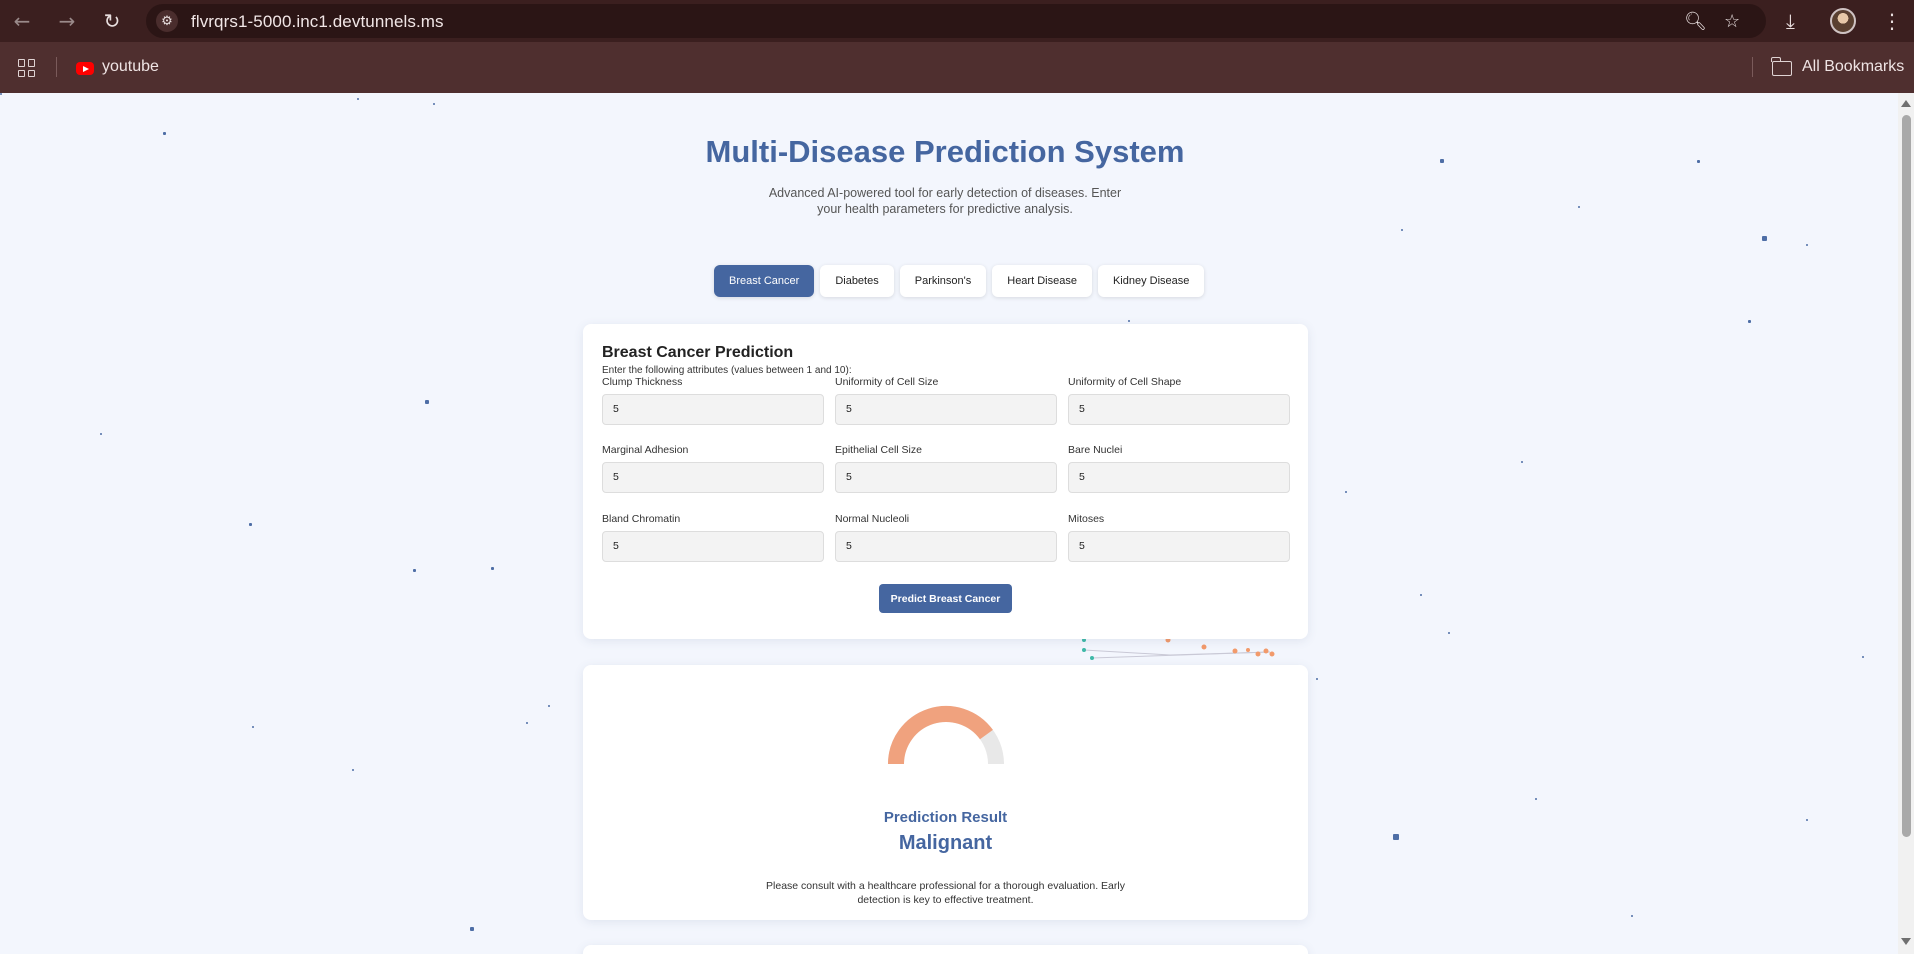 The height and width of the screenshot is (954, 1914). Describe the element at coordinates (1843, 21) in the screenshot. I see `profile-avatar` at that location.